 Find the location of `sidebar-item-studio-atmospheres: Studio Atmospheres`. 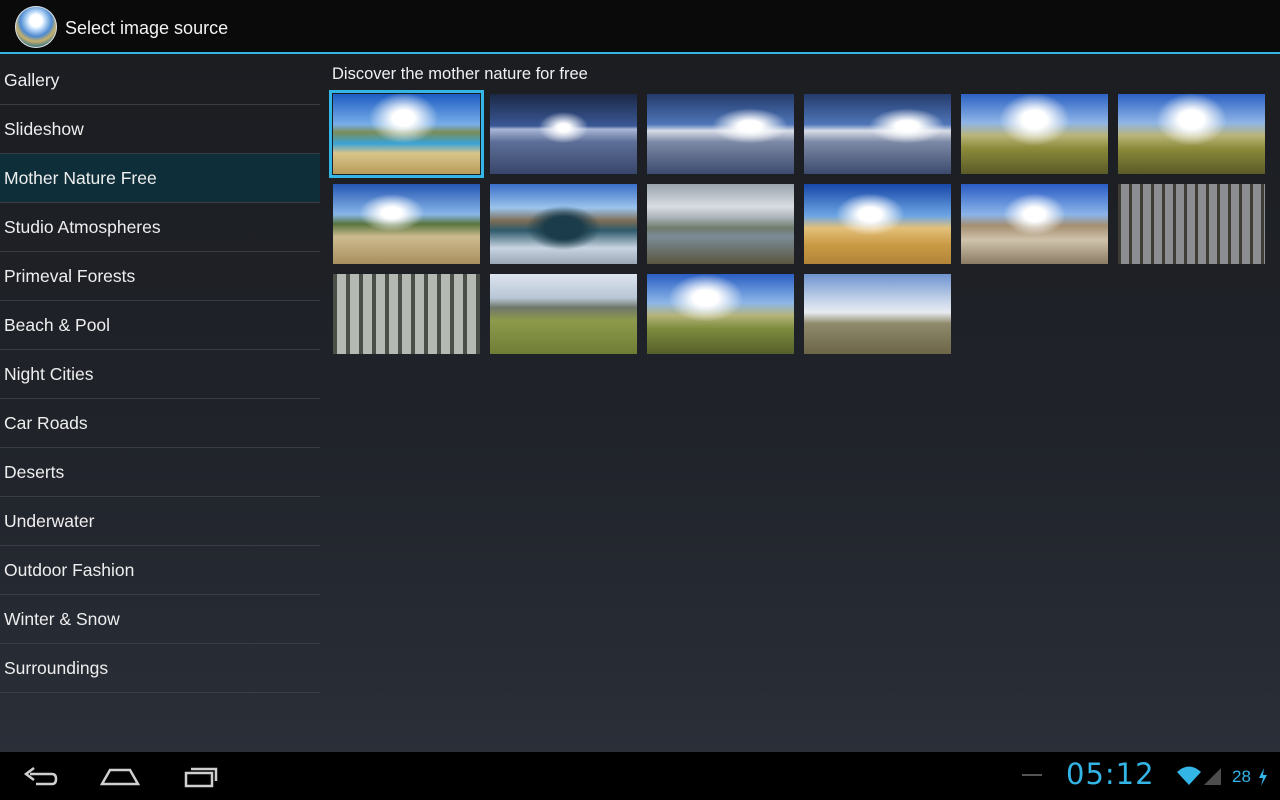

sidebar-item-studio-atmospheres: Studio Atmospheres is located at coordinates (160, 227).